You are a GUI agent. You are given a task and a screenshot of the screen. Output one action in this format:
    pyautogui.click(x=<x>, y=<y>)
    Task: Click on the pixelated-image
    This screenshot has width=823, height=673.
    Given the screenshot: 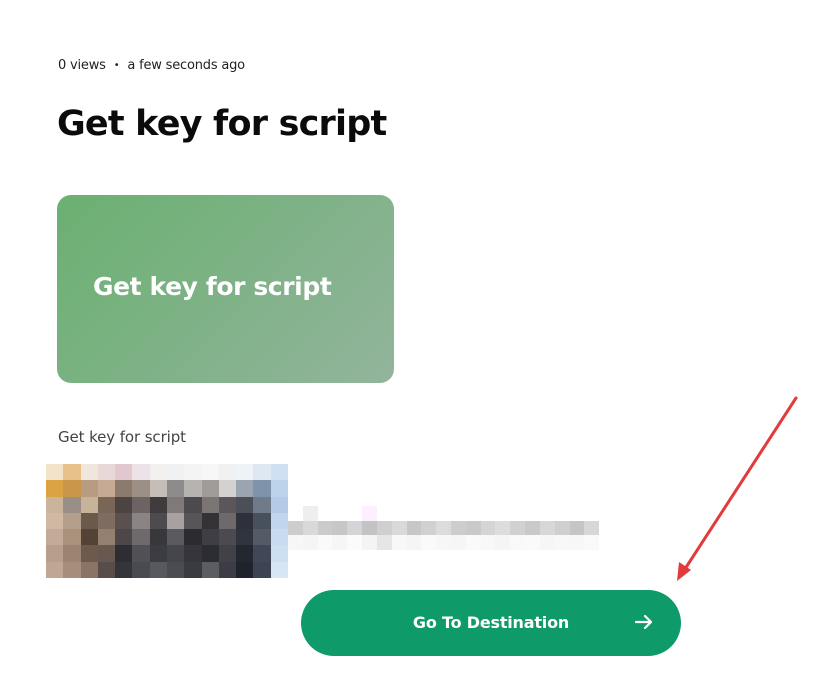 What is the action you would take?
    pyautogui.click(x=167, y=521)
    